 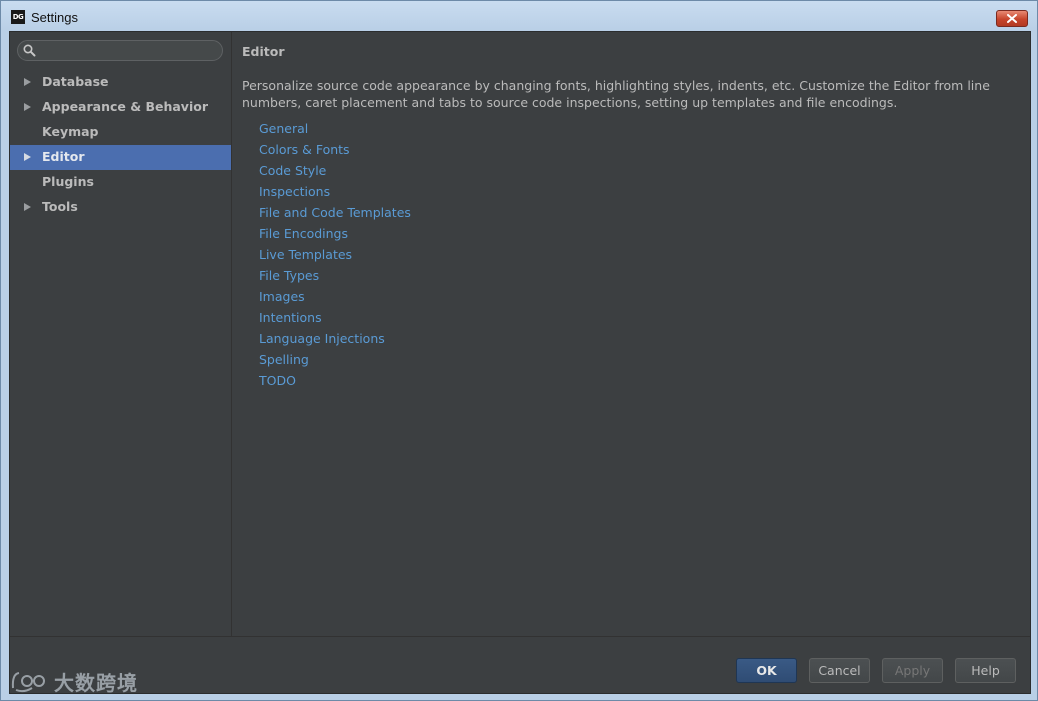 What do you see at coordinates (335, 172) in the screenshot?
I see `link-code-style: Code Style` at bounding box center [335, 172].